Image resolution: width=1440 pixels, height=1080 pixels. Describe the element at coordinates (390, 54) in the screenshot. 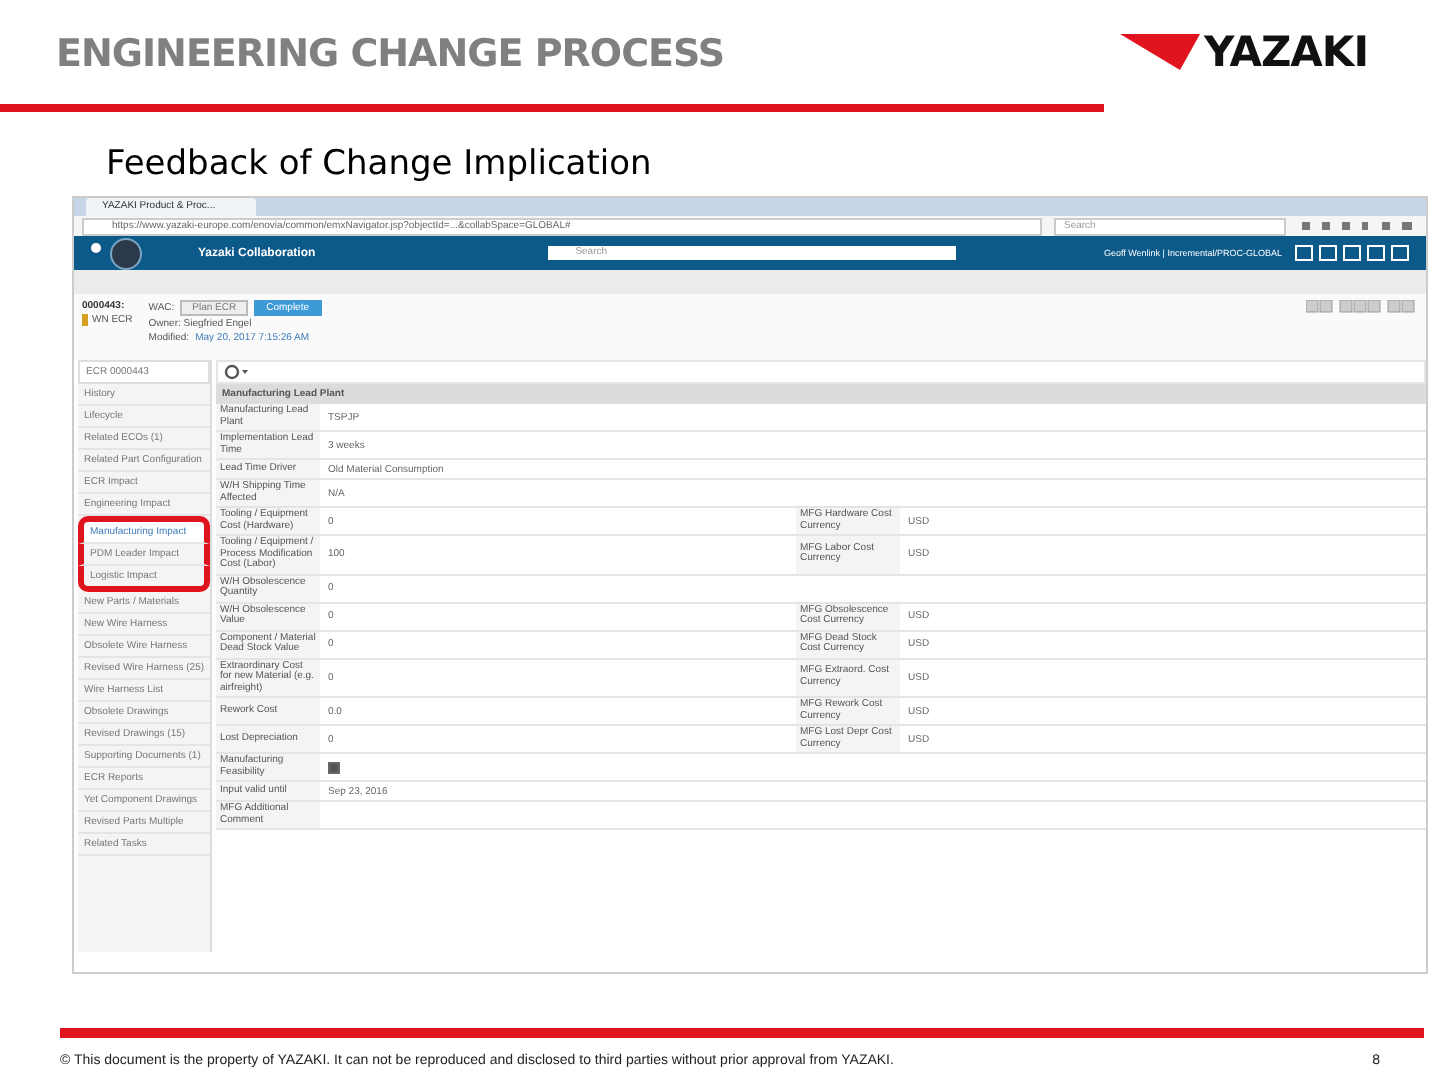

I see `slide-title: ENGINEERING CHANGE PROCESS` at that location.